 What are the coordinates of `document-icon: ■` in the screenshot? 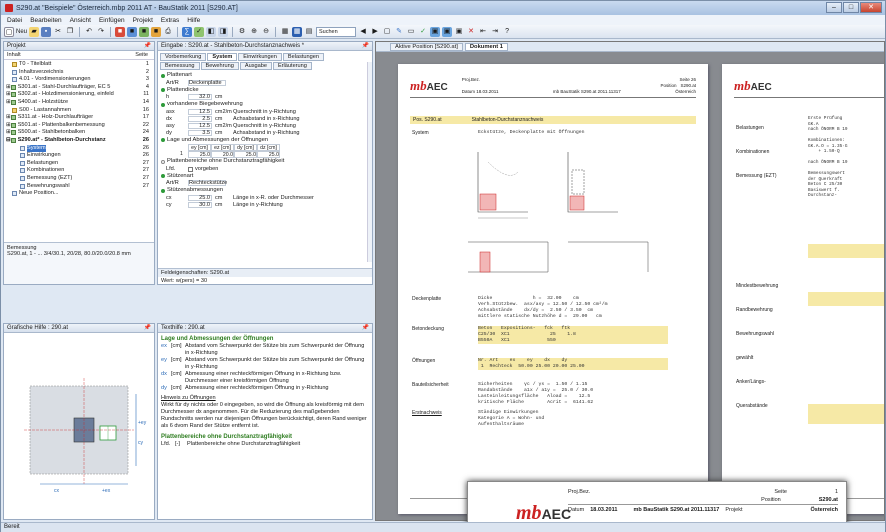 It's located at (132, 31).